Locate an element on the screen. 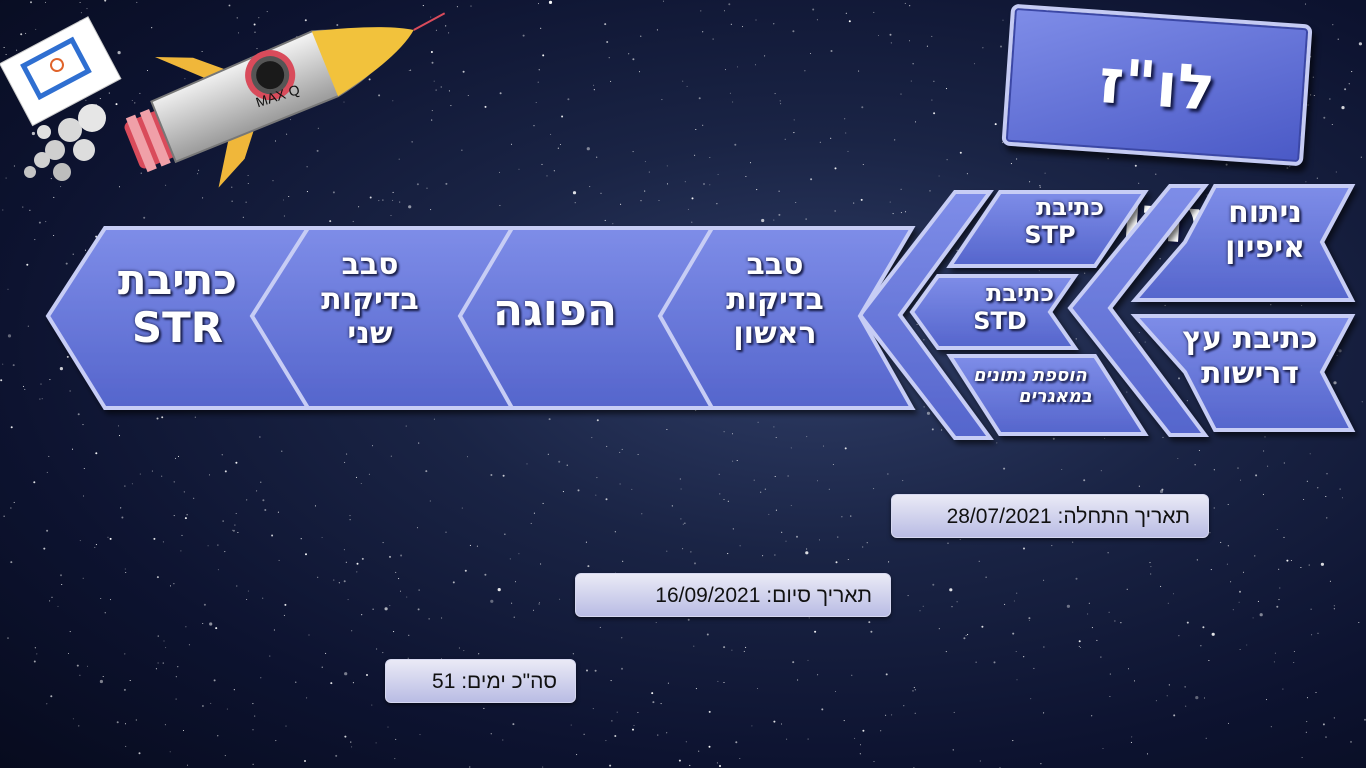  stage-str-label: כתיבת STR is located at coordinates (177, 304).